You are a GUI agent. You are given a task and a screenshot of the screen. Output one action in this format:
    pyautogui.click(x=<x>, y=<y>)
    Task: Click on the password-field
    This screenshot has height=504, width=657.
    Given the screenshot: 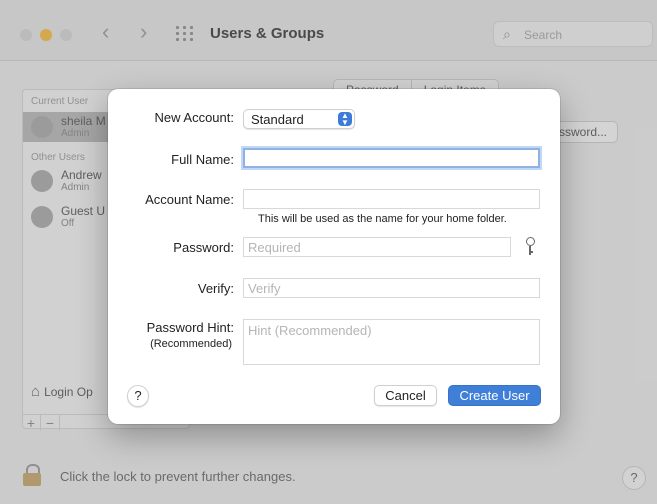 What is the action you would take?
    pyautogui.click(x=377, y=247)
    